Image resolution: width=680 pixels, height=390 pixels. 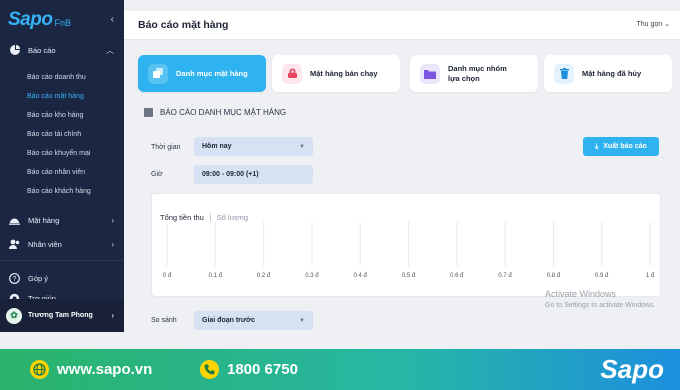 I want to click on logo-row: Sapo FnB ‹, so click(x=62, y=20).